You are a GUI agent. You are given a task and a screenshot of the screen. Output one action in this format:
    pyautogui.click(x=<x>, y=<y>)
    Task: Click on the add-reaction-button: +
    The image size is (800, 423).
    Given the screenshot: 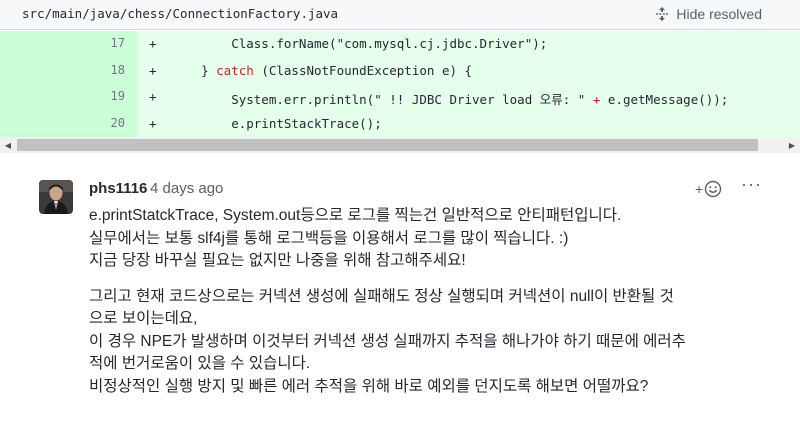 What is the action you would take?
    pyautogui.click(x=708, y=189)
    